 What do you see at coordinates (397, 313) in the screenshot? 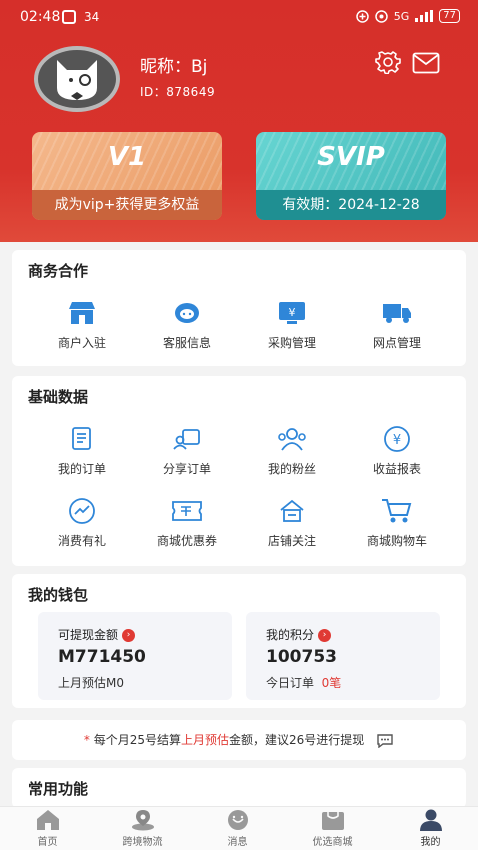
I see `truck-icon` at bounding box center [397, 313].